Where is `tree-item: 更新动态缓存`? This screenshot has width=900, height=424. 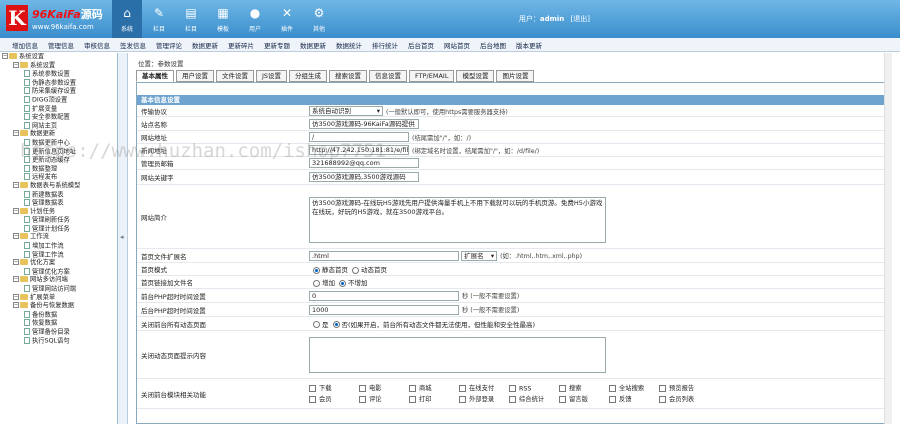 tree-item: 更新动态缓存 is located at coordinates (58, 160).